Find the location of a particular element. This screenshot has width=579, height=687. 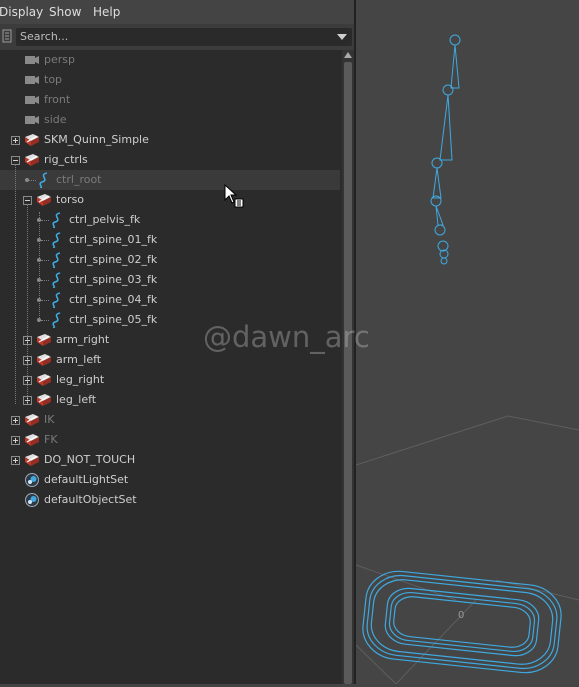

watermark: @dawn_arc is located at coordinates (286, 337).